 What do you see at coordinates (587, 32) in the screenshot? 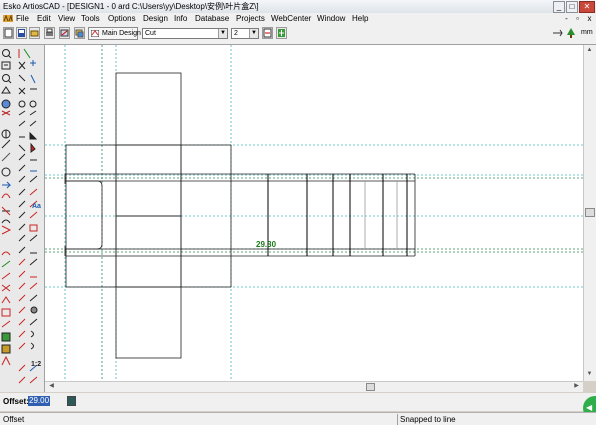
I see `units-label: mm` at bounding box center [587, 32].